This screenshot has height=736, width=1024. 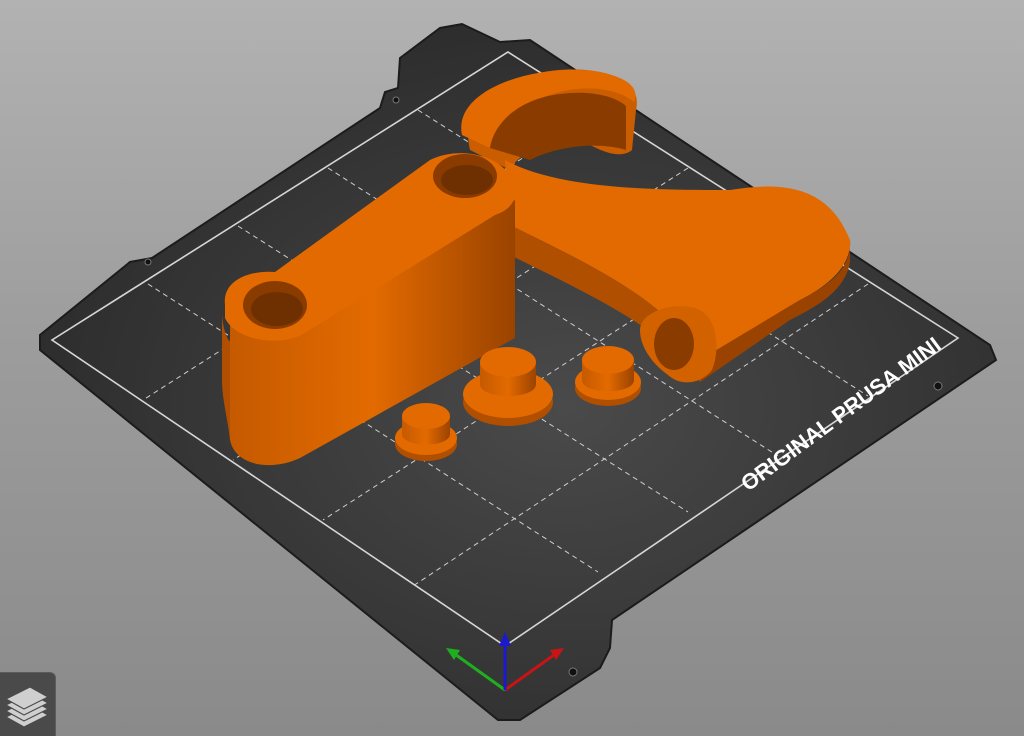 I want to click on arm-bar-hole-left-rim, so click(x=277, y=309).